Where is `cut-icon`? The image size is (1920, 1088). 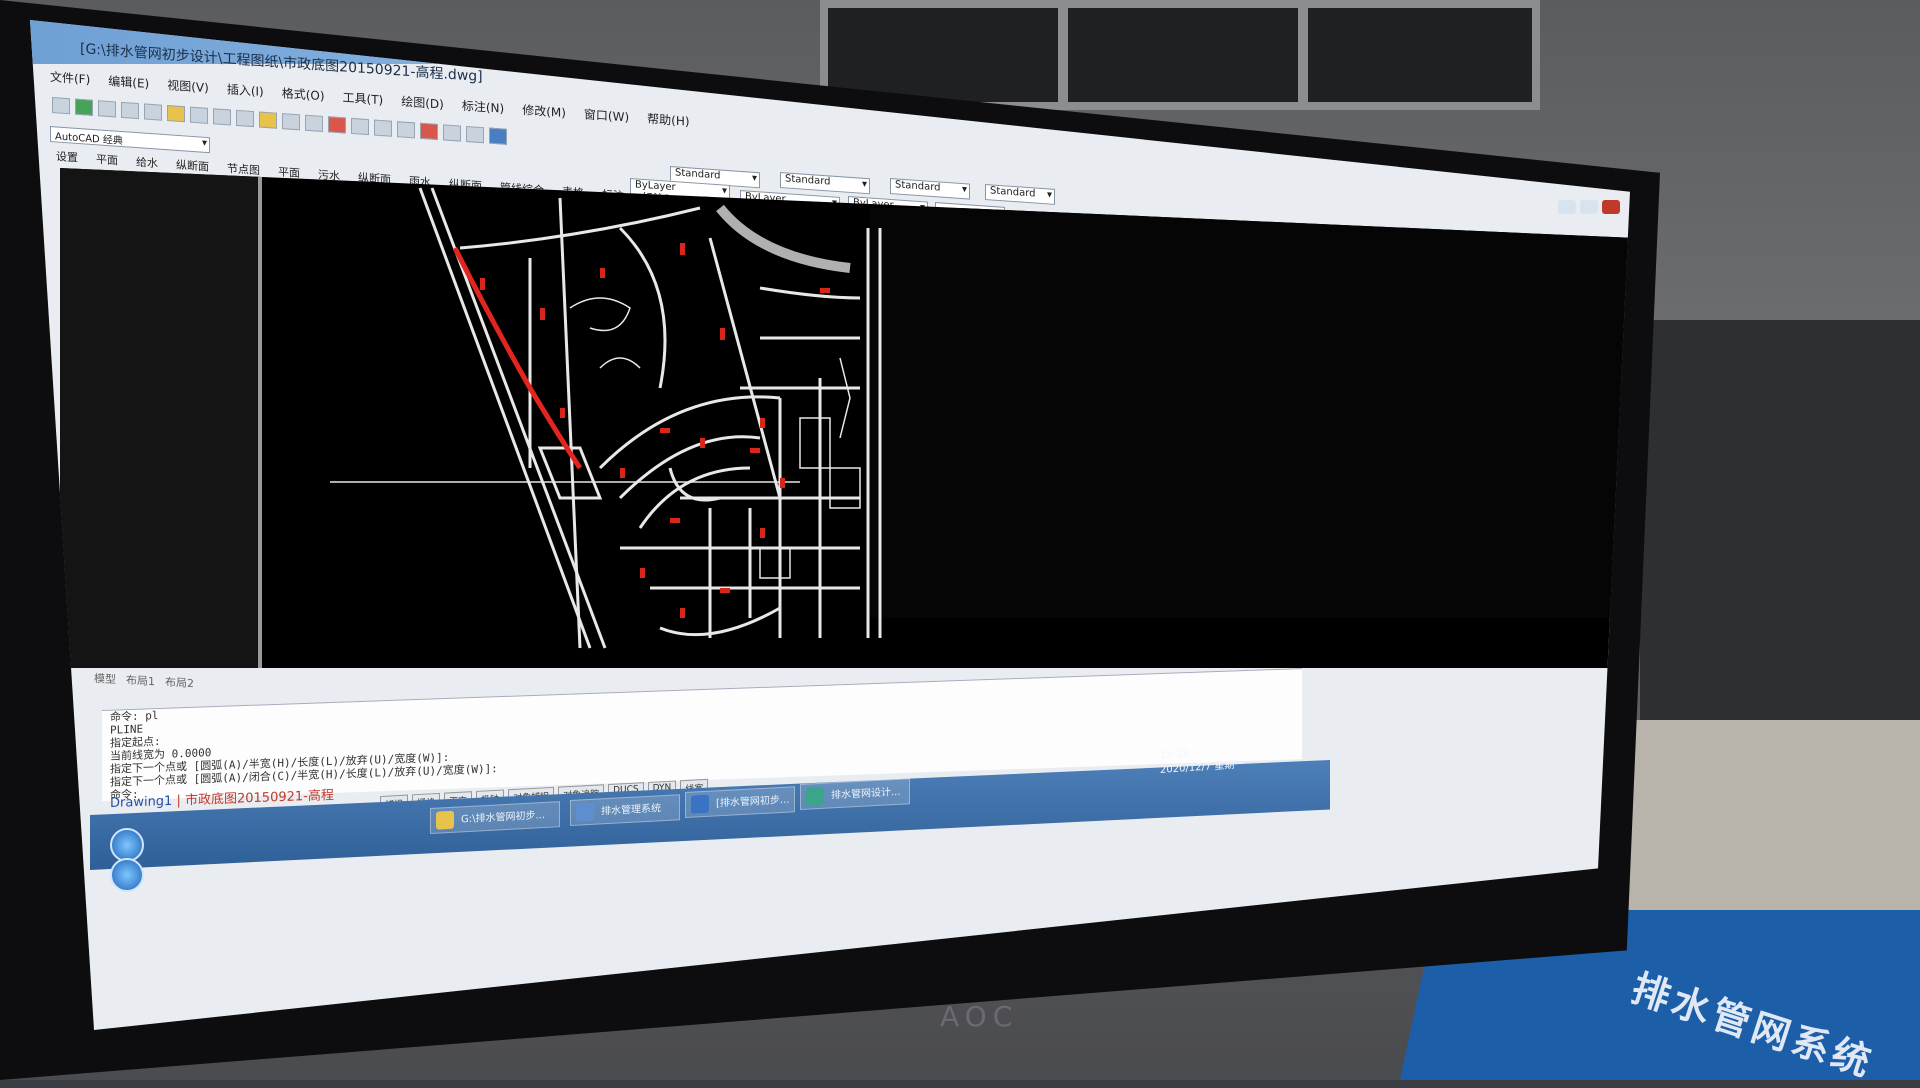
cut-icon is located at coordinates (199, 115).